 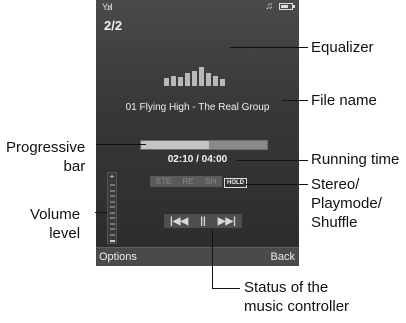 I want to click on volume-plus-icon: +, so click(x=112, y=176).